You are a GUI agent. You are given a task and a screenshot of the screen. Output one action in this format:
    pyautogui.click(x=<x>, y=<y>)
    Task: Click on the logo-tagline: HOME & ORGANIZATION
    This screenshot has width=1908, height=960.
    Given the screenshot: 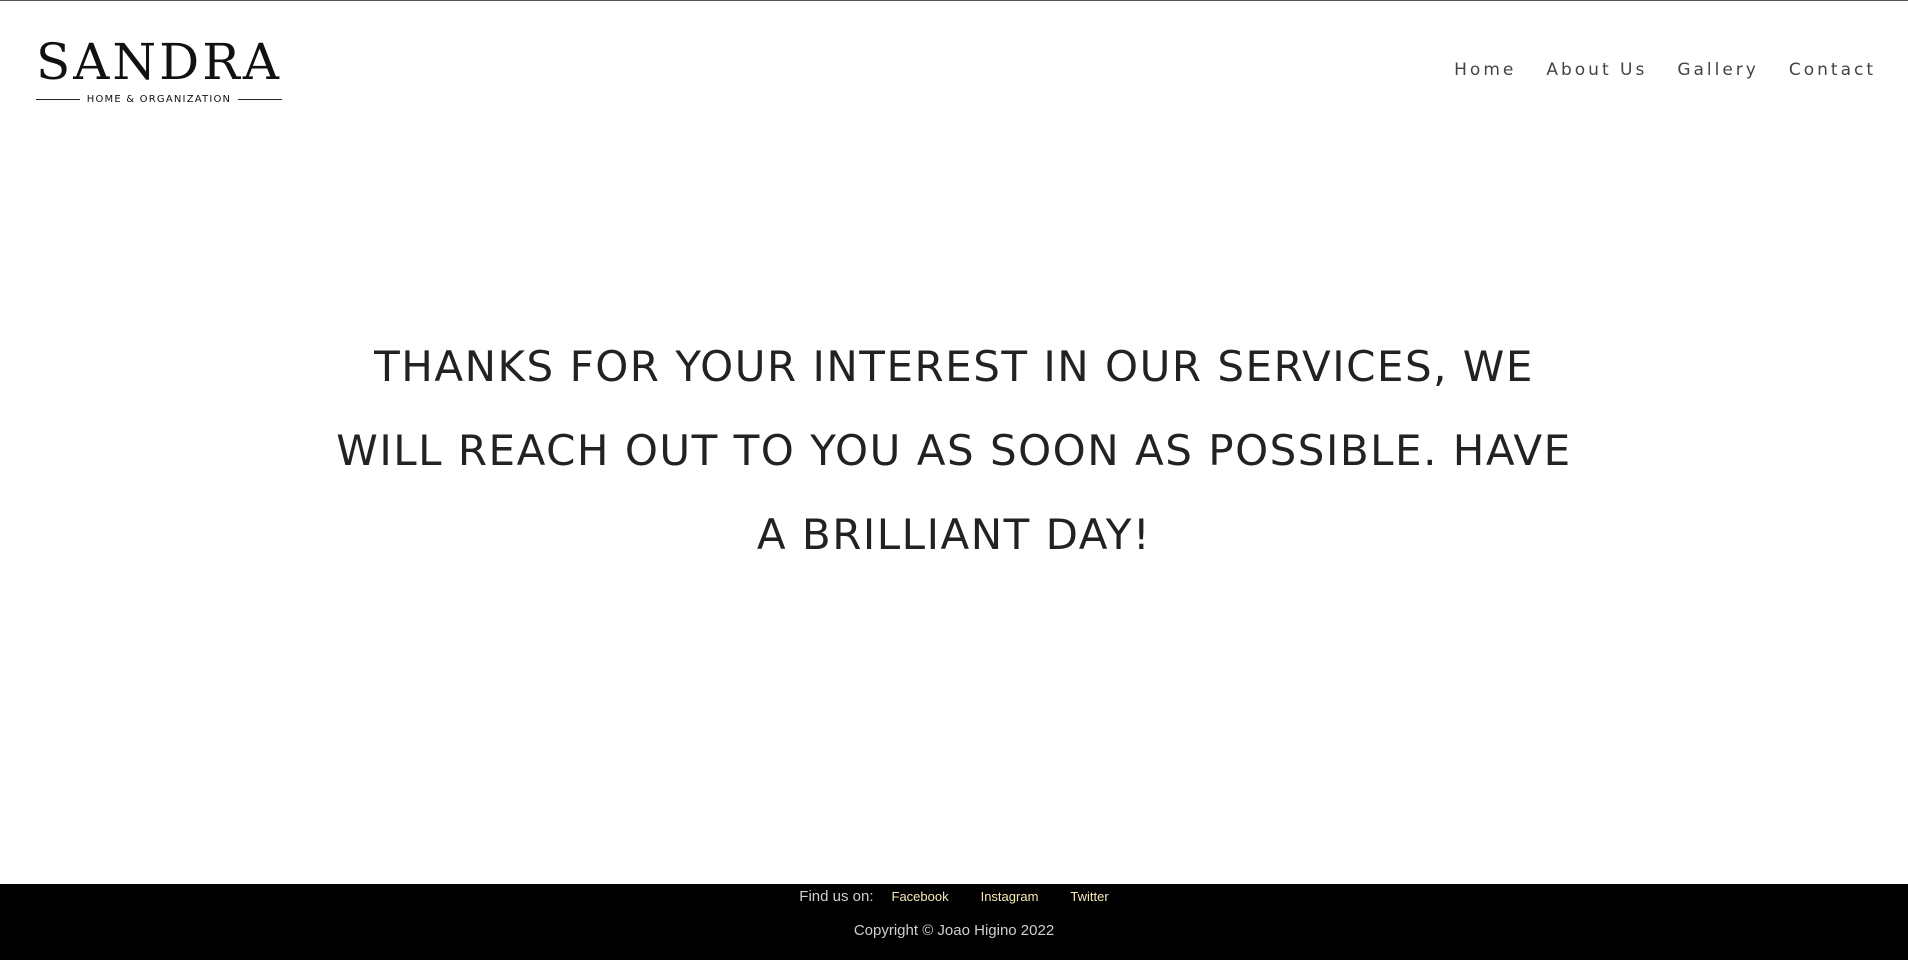 What is the action you would take?
    pyautogui.click(x=159, y=99)
    